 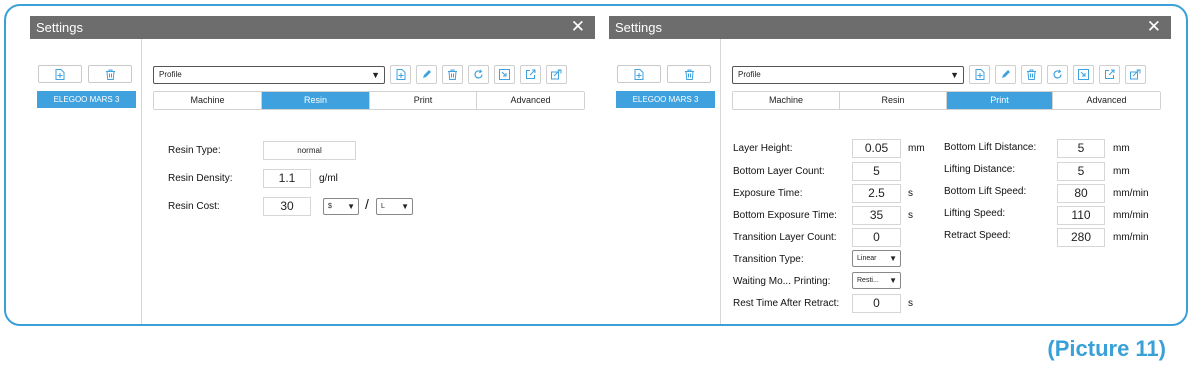 What do you see at coordinates (782, 281) in the screenshot?
I see `waiting-mode-label: Waiting Mo... Printing:` at bounding box center [782, 281].